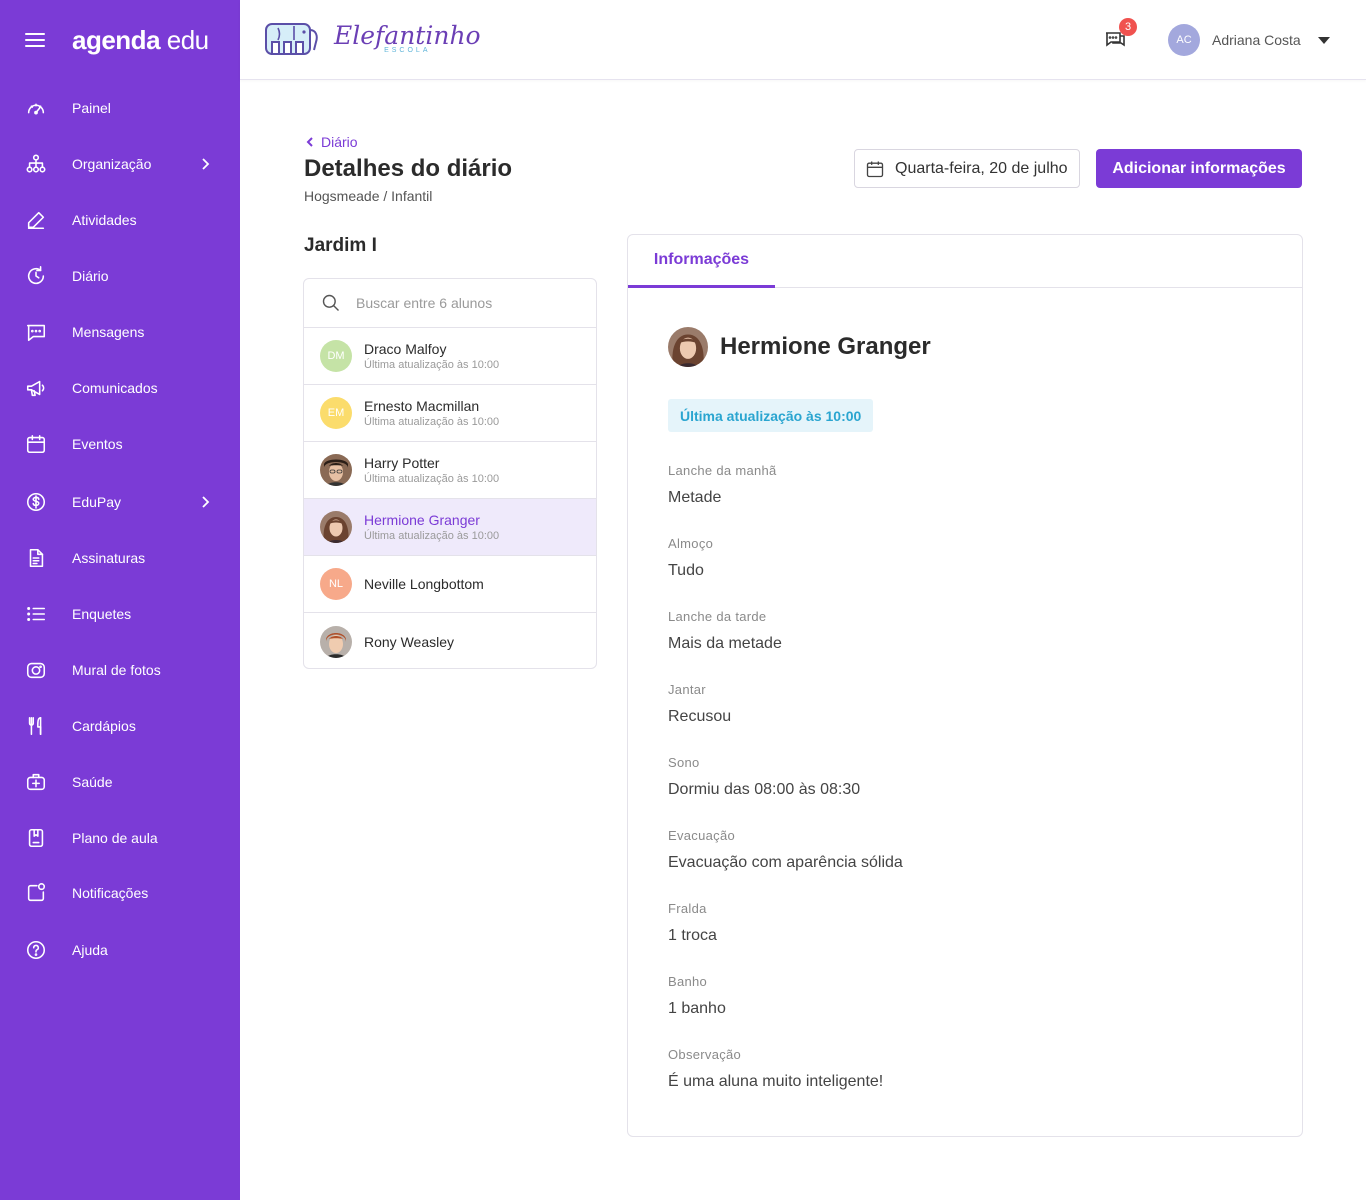 Image resolution: width=1366 pixels, height=1200 pixels. What do you see at coordinates (405, 349) in the screenshot?
I see `student-name: Draco Malfoy` at bounding box center [405, 349].